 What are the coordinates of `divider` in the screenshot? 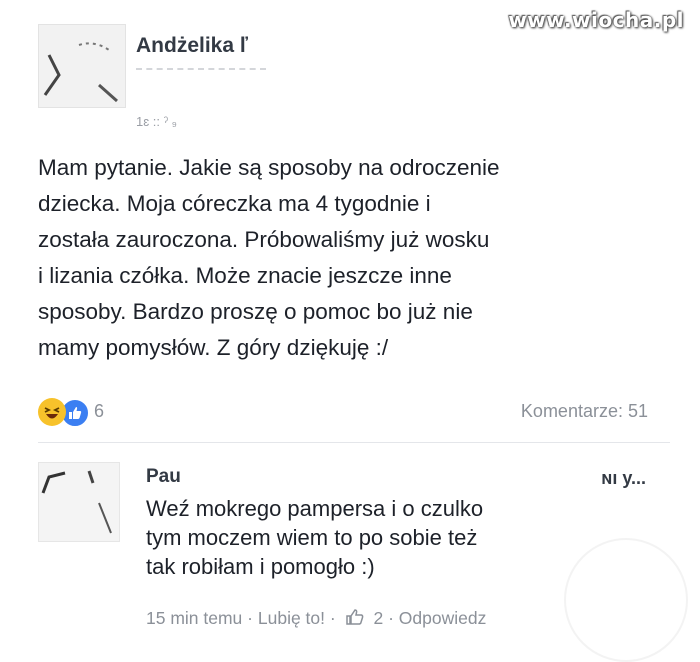 It's located at (354, 442).